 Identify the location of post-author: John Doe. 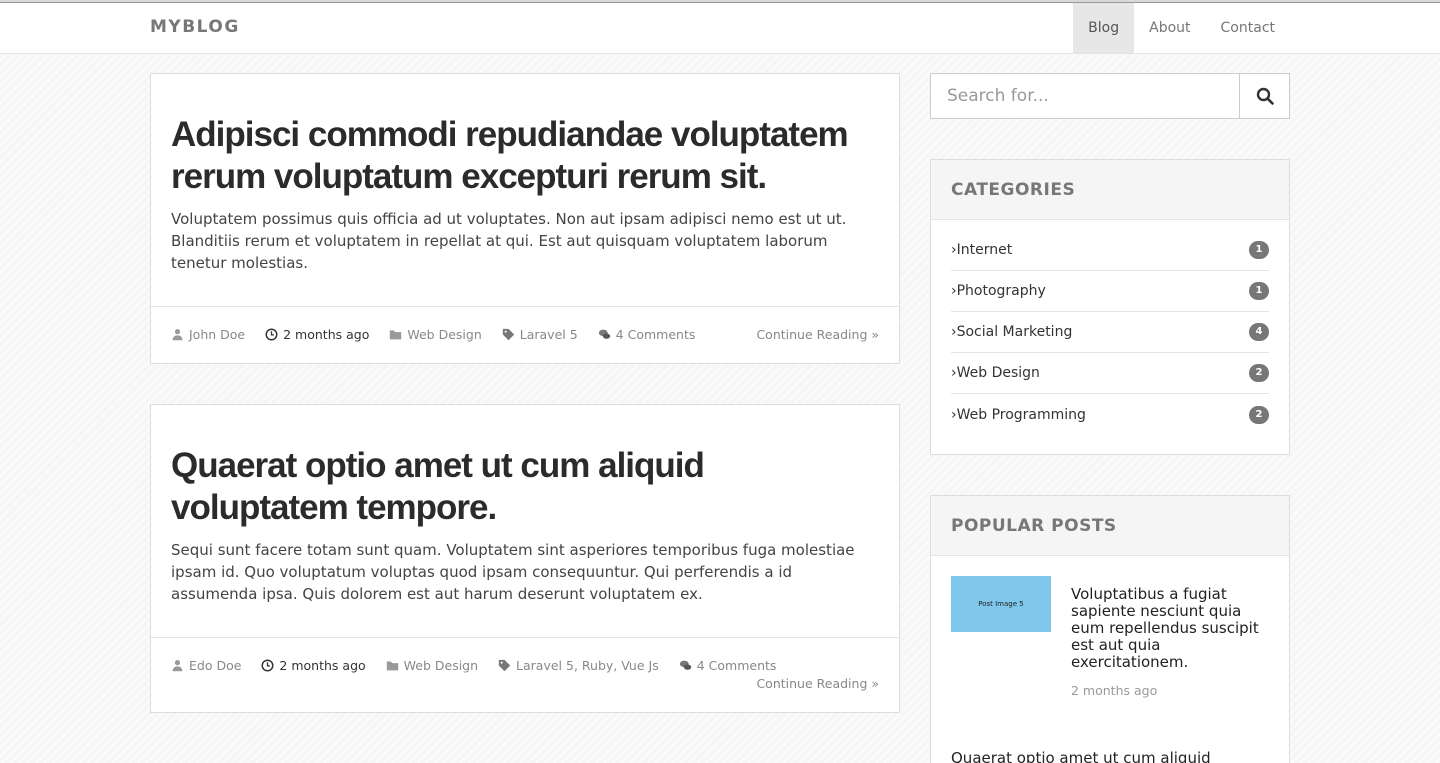
(208, 334).